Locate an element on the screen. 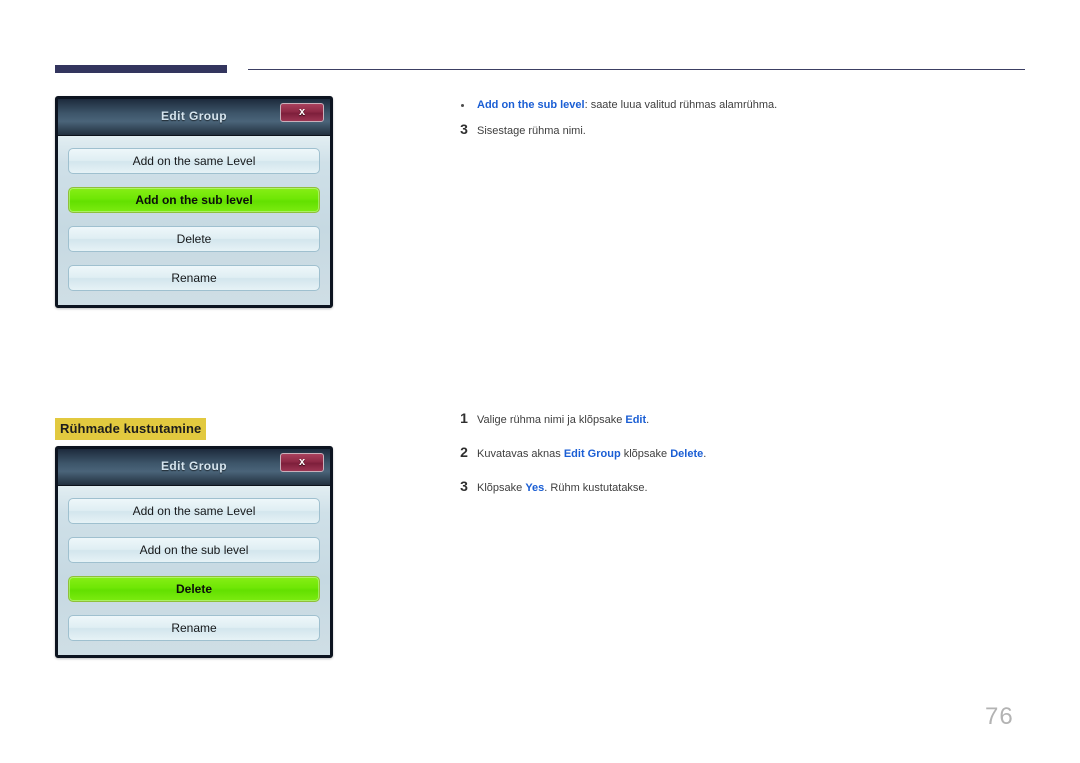 This screenshot has height=763, width=1080. section-heading: Rühmade kustutamine is located at coordinates (131, 429).